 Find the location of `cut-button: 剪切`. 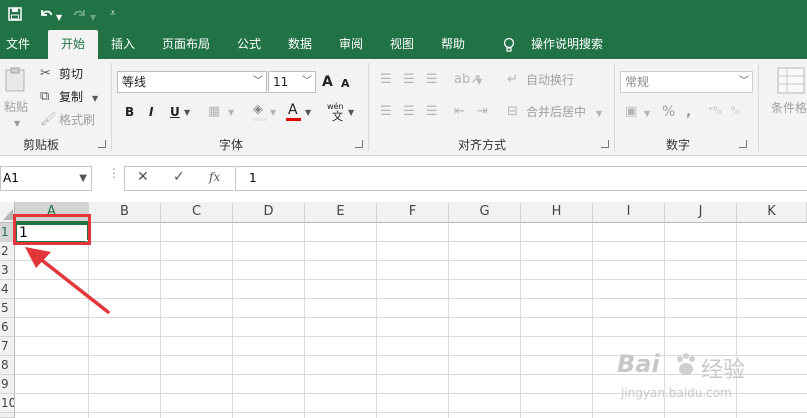

cut-button: 剪切 is located at coordinates (71, 74).